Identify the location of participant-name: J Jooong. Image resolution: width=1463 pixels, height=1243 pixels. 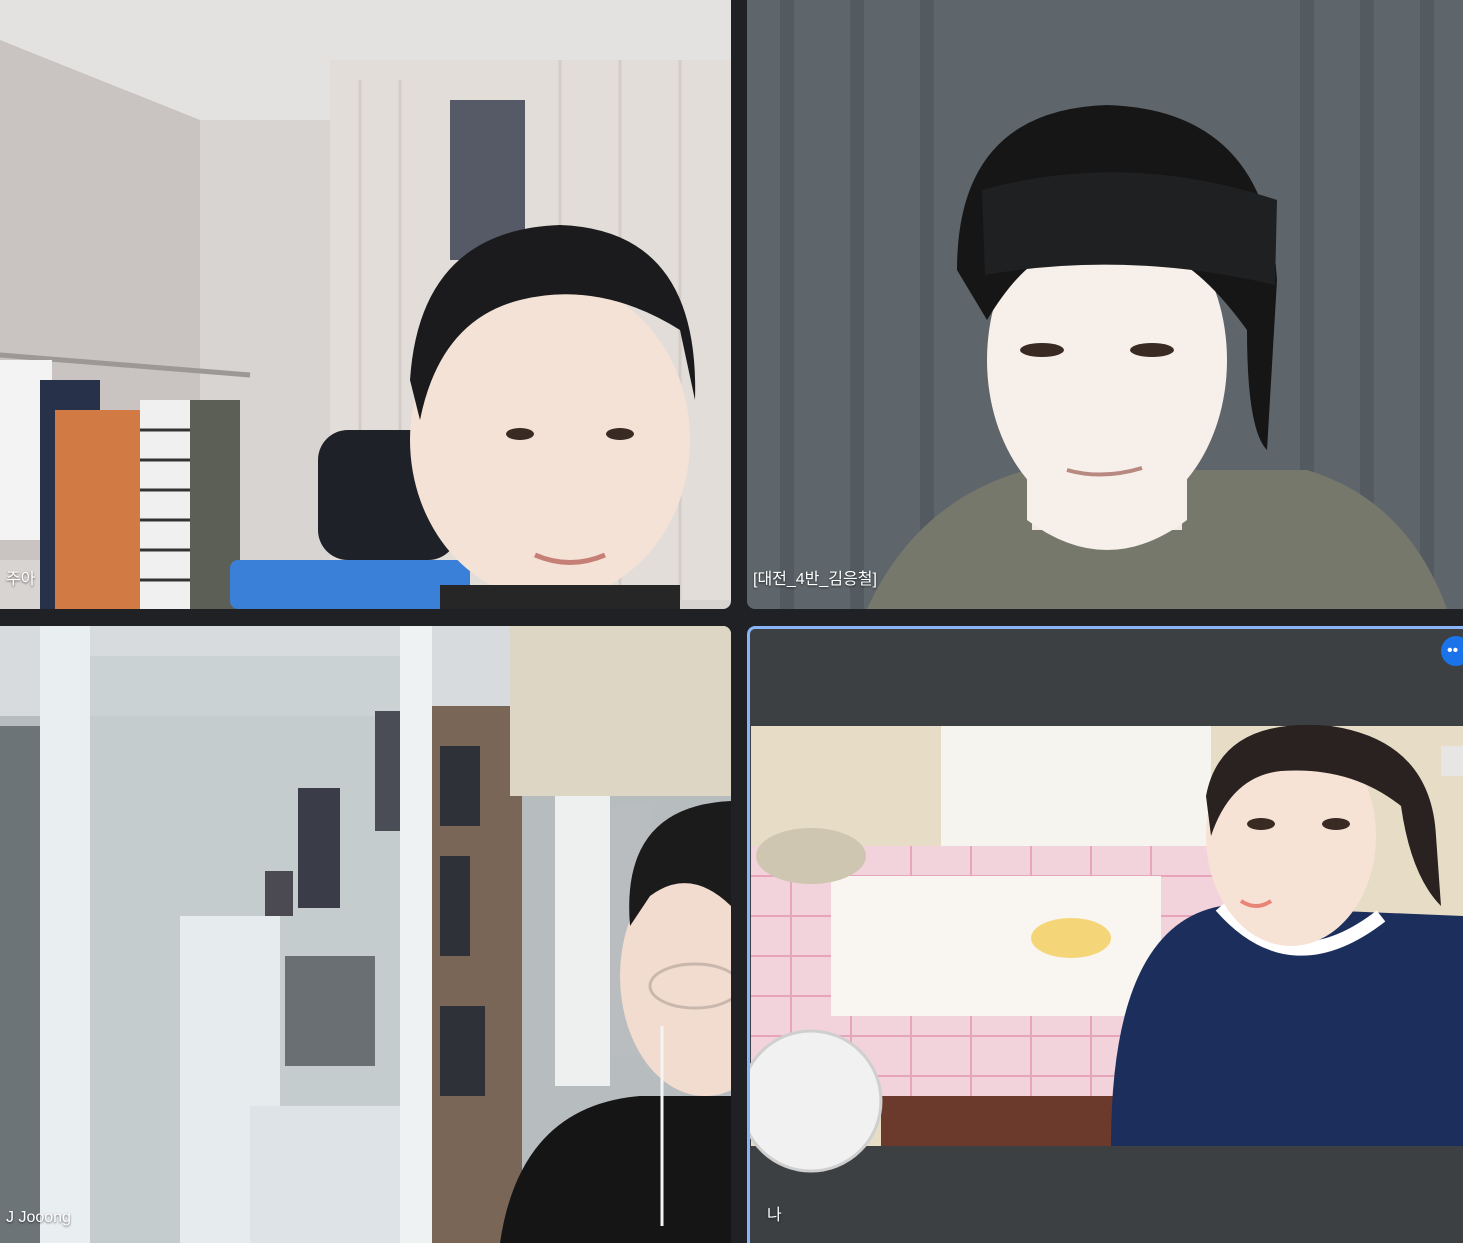
(38, 1217).